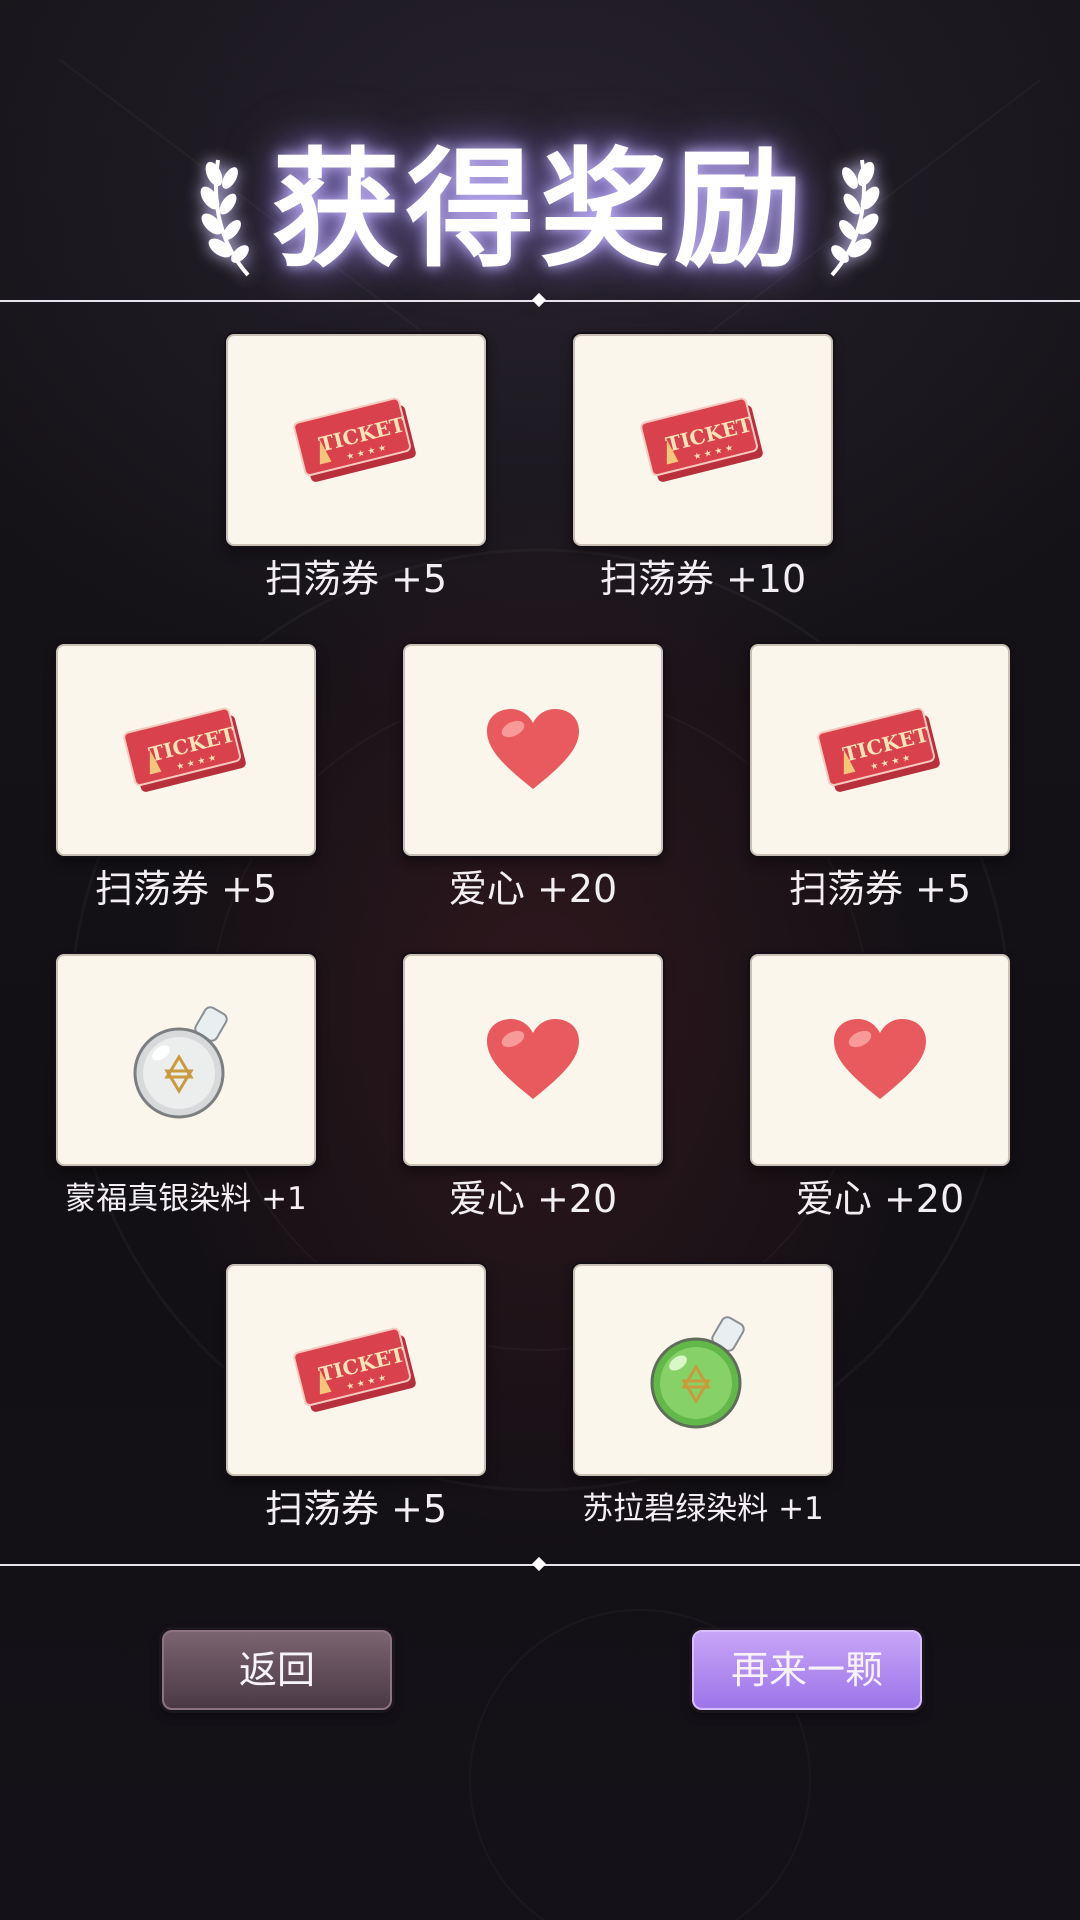 Image resolution: width=1080 pixels, height=1920 pixels. I want to click on back-button: 返回, so click(277, 1670).